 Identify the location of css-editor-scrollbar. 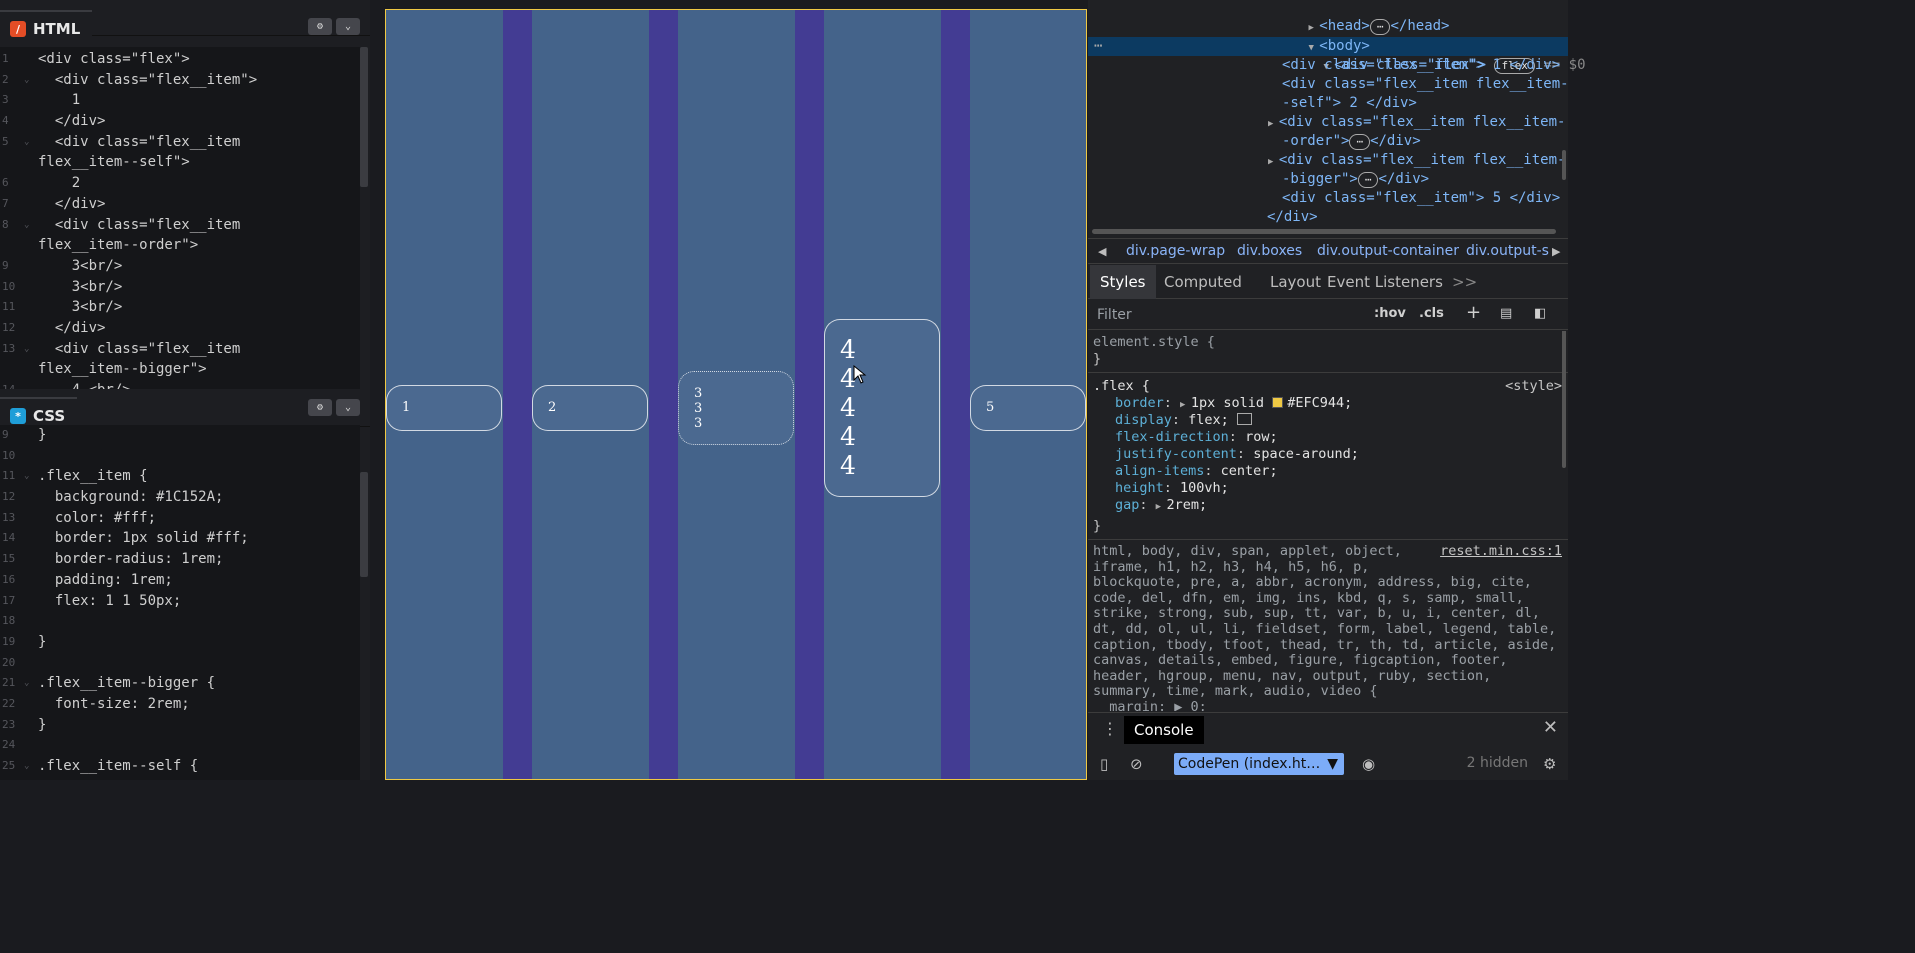
(364, 524).